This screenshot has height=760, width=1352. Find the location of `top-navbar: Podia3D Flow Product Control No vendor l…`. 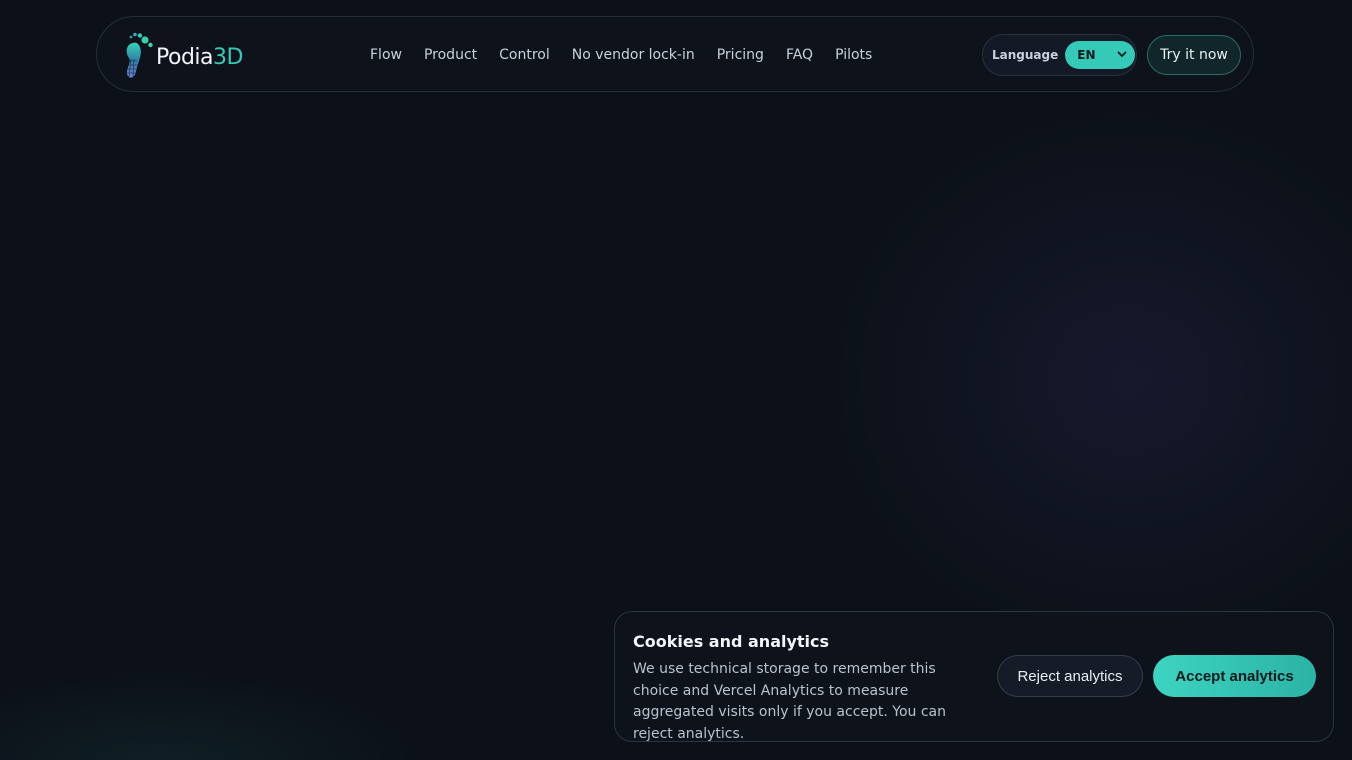

top-navbar: Podia3D Flow Product Control No vendor l… is located at coordinates (675, 54).